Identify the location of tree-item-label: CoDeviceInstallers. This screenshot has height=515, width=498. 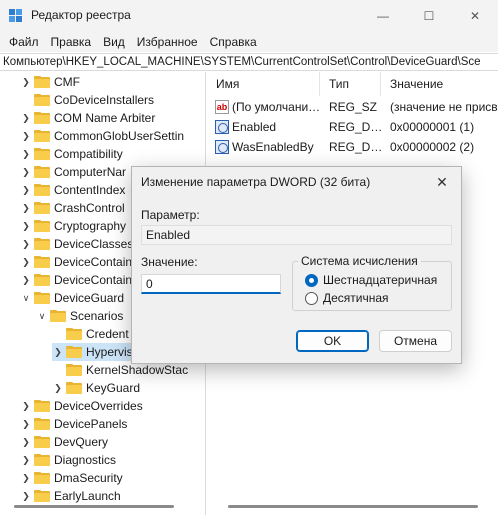
(104, 100).